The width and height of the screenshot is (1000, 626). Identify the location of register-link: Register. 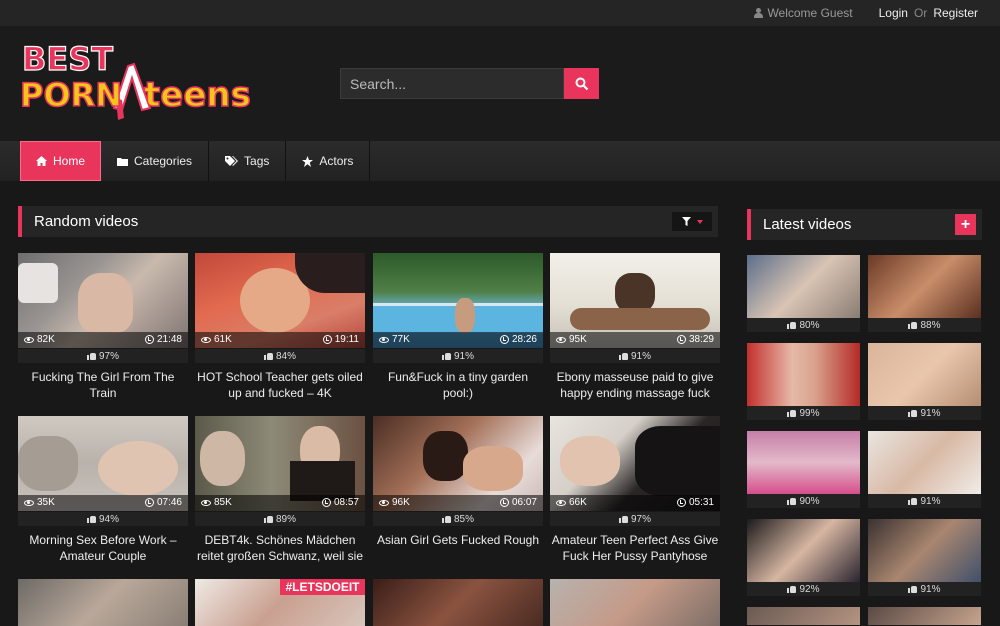
(955, 13).